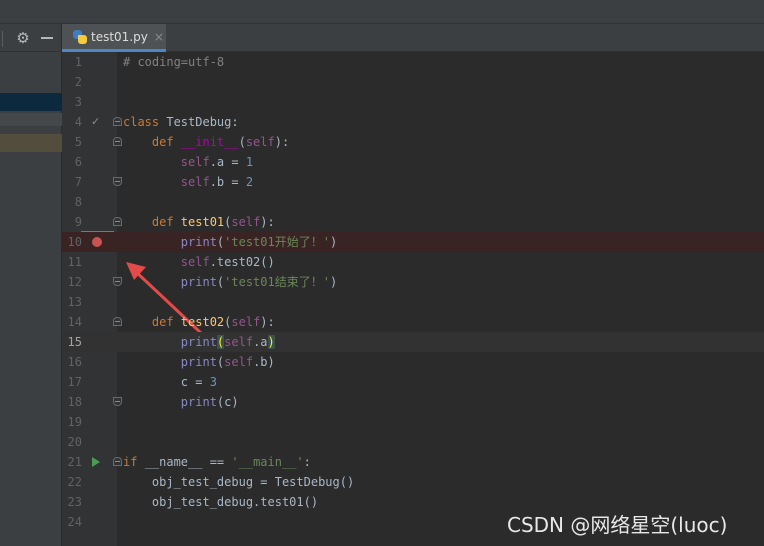 This screenshot has height=546, width=764. Describe the element at coordinates (97, 242) in the screenshot. I see `breakpoint-icon` at that location.